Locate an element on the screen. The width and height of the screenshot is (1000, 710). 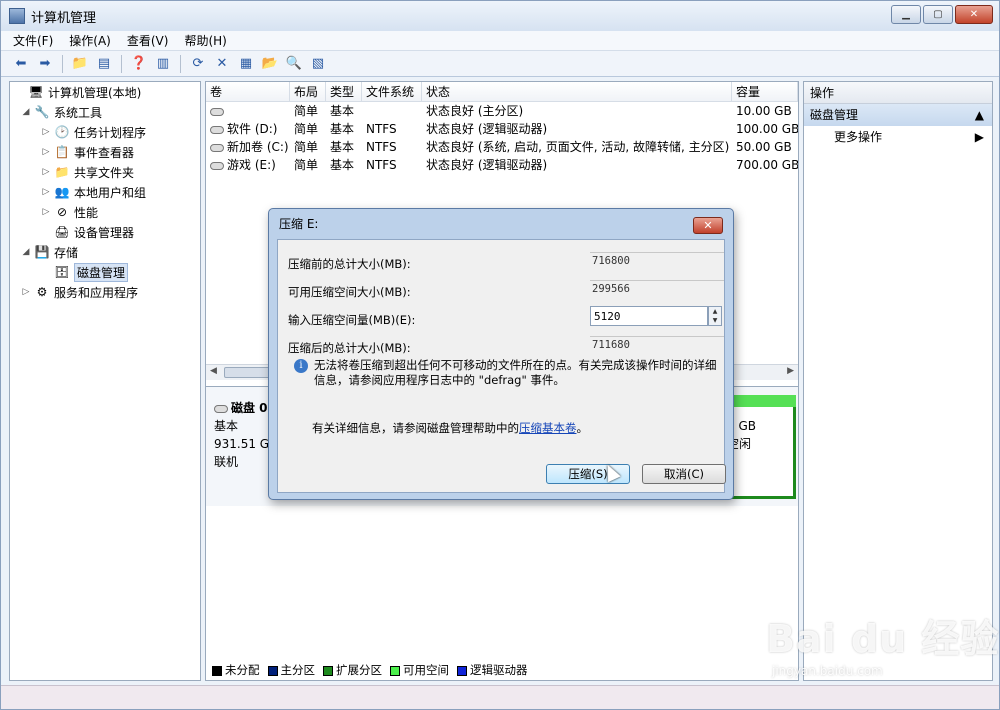
tree-item-computer-management: 🖥 计算机管理(本地) is located at coordinates (105, 92).